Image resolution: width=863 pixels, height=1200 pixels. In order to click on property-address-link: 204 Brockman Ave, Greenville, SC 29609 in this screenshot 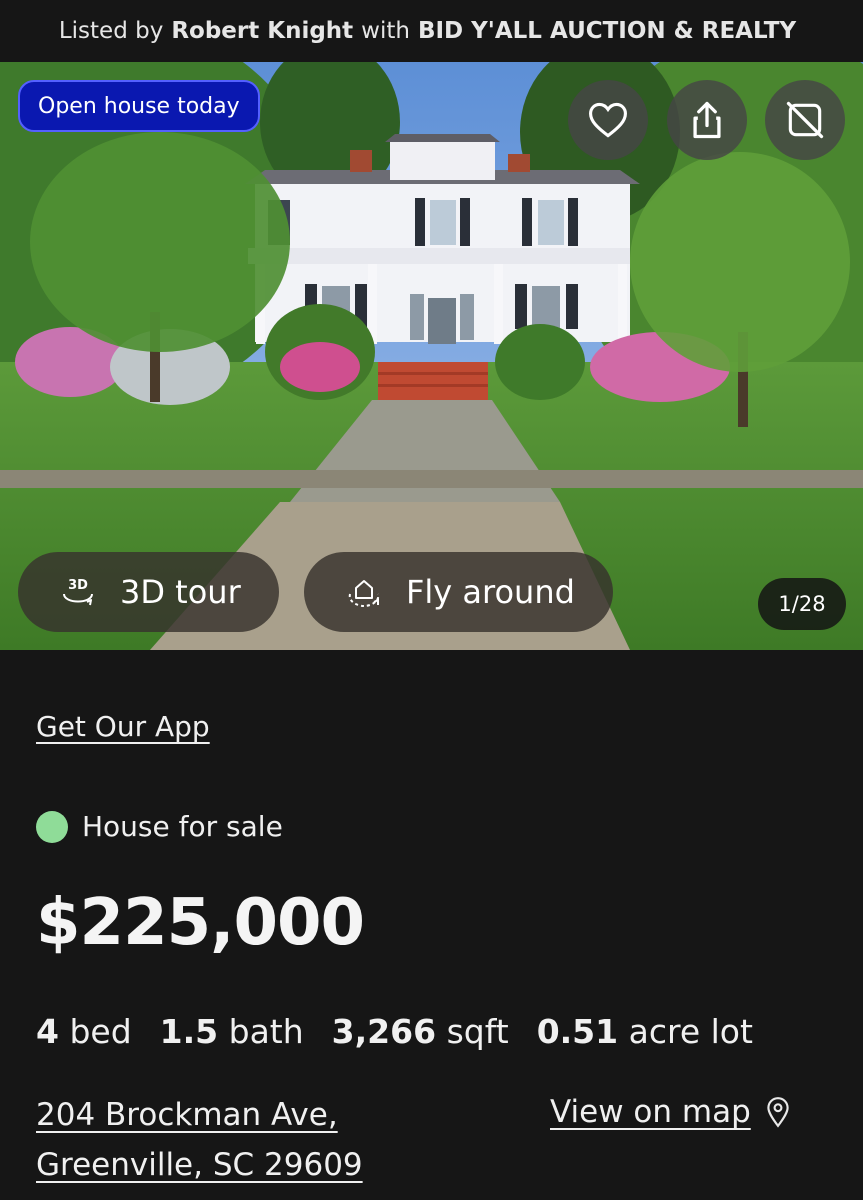, I will do `click(199, 1140)`.